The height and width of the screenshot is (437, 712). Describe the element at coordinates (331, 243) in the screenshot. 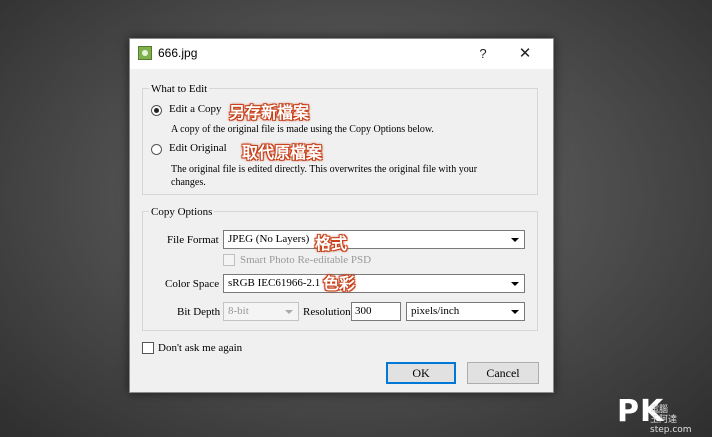

I see `file-format-annotation: 格式` at that location.